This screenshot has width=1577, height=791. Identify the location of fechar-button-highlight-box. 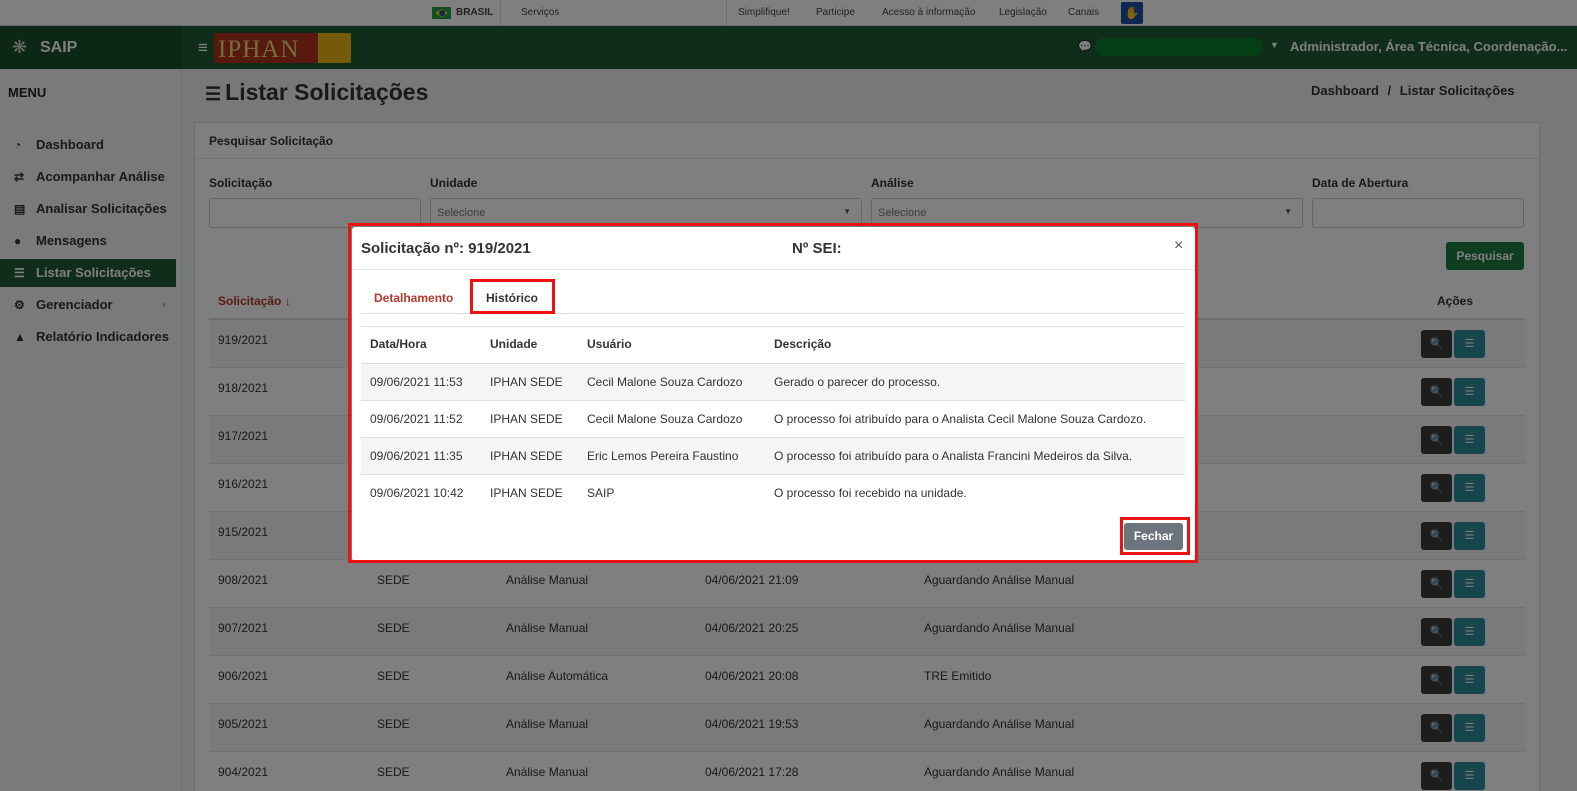
(1155, 536).